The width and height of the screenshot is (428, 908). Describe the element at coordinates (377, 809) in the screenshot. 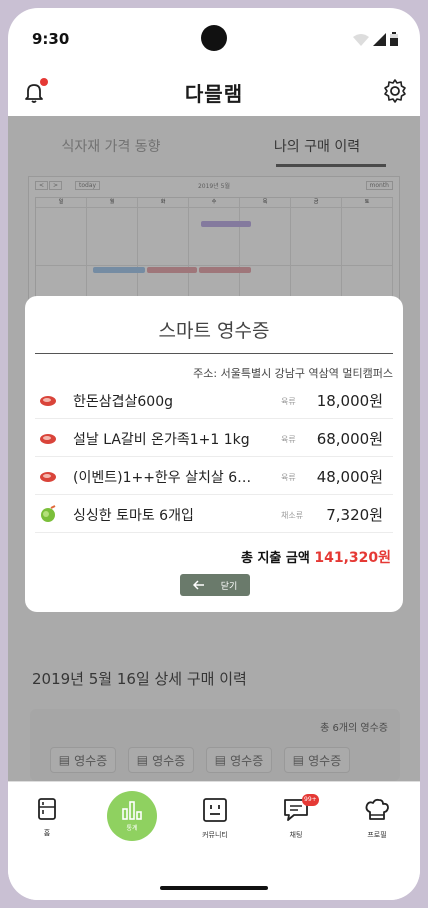

I see `chef-icon` at that location.